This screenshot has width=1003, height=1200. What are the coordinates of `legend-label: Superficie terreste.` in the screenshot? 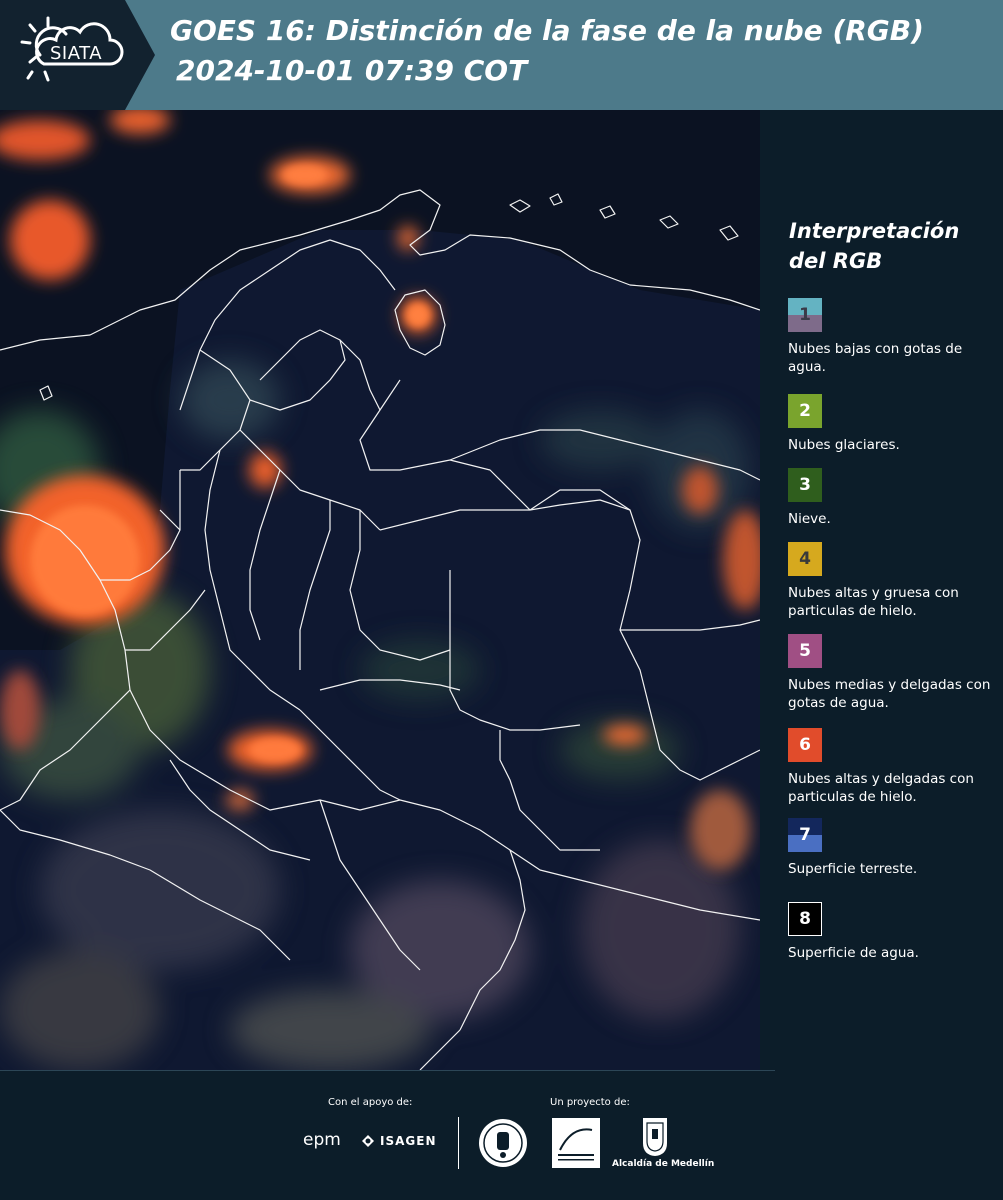 It's located at (853, 869).